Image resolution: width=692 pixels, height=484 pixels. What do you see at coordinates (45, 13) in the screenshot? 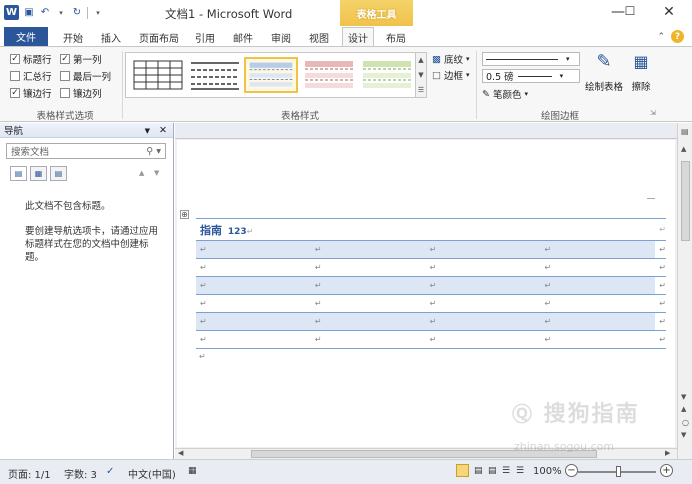
I see `undo-icon: ↶` at bounding box center [45, 13].